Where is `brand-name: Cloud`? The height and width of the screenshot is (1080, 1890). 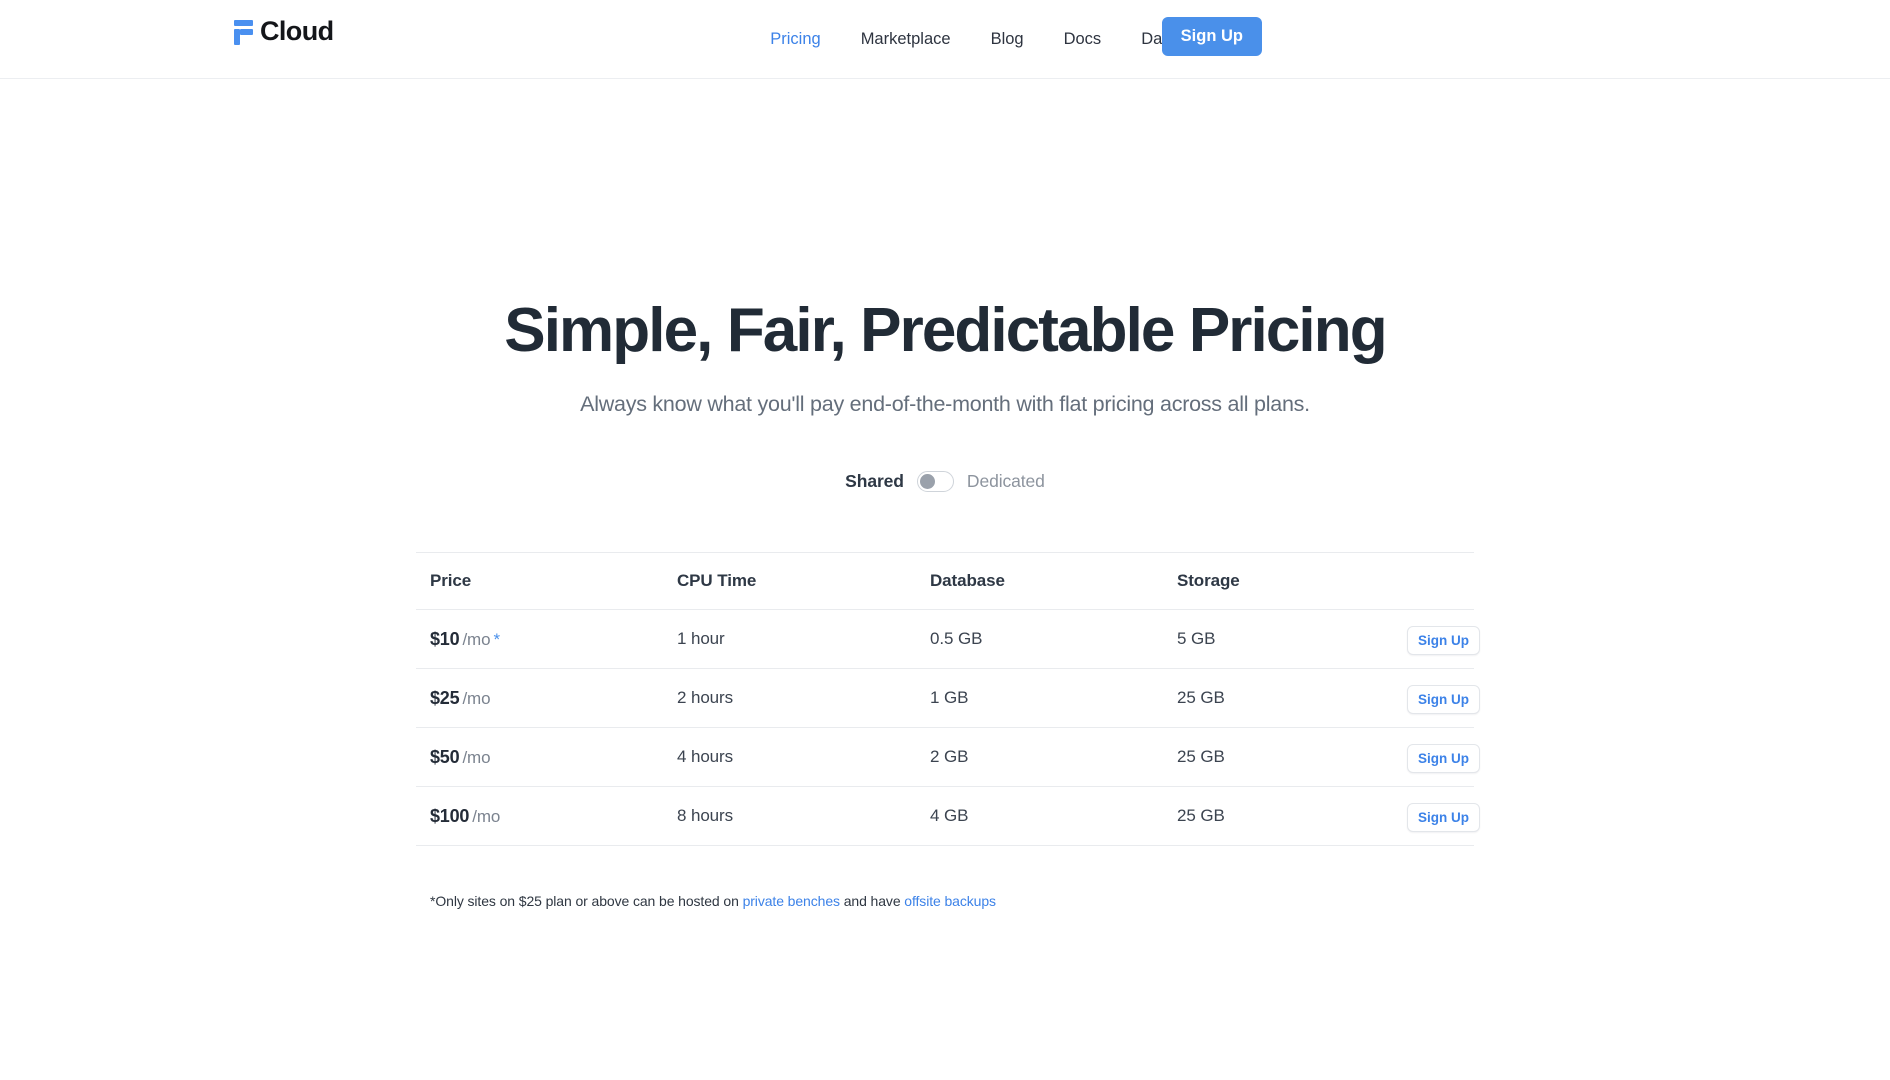 brand-name: Cloud is located at coordinates (297, 31).